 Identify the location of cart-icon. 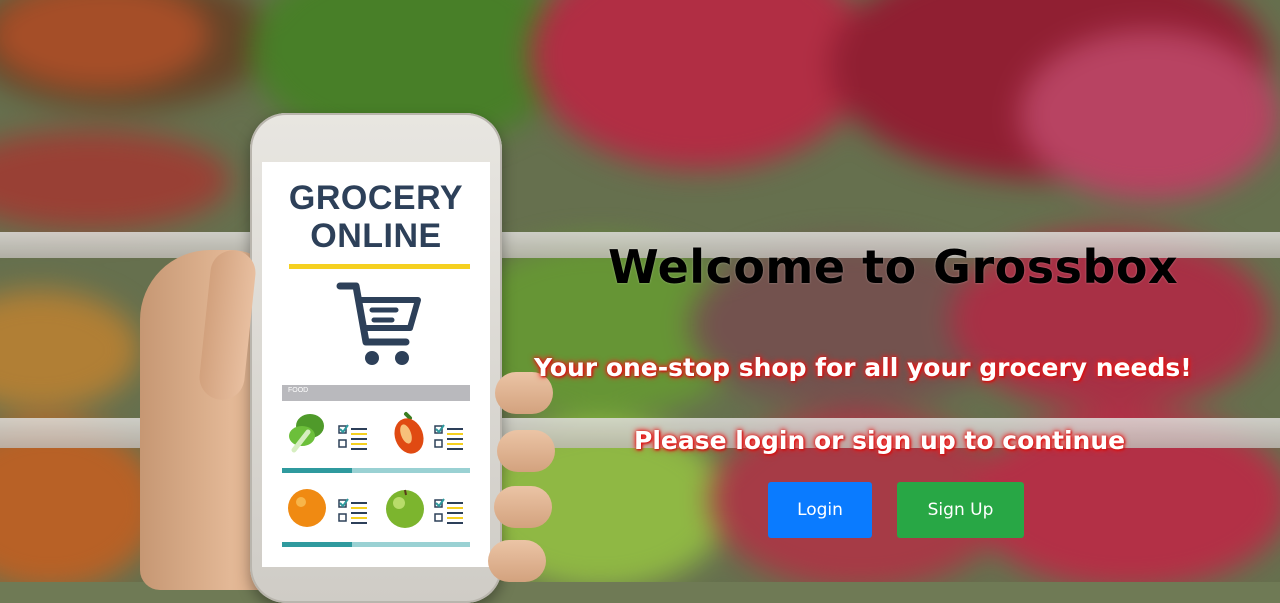
(378, 323).